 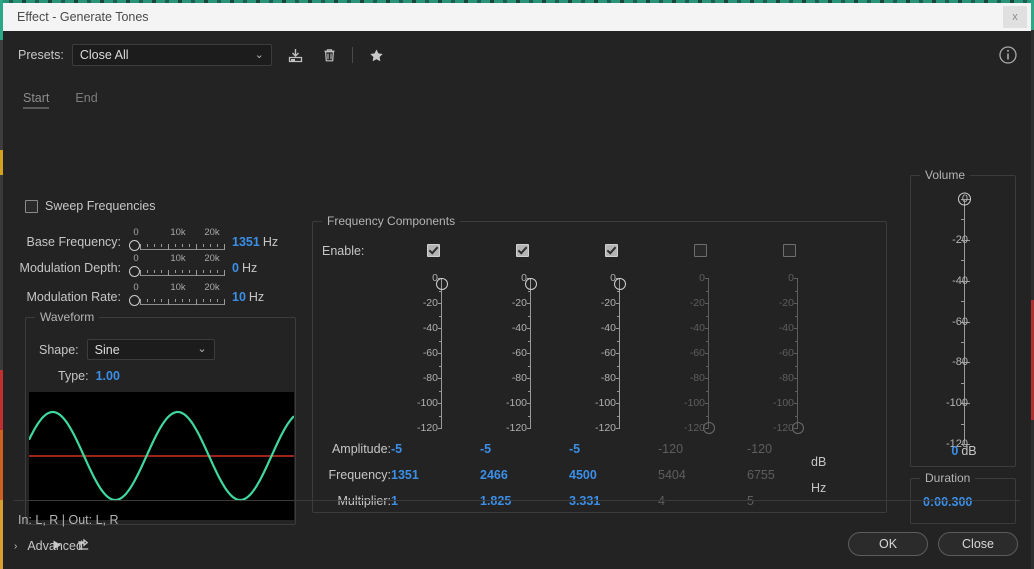 What do you see at coordinates (394, 501) in the screenshot?
I see `value-cell-multiplier: 1` at bounding box center [394, 501].